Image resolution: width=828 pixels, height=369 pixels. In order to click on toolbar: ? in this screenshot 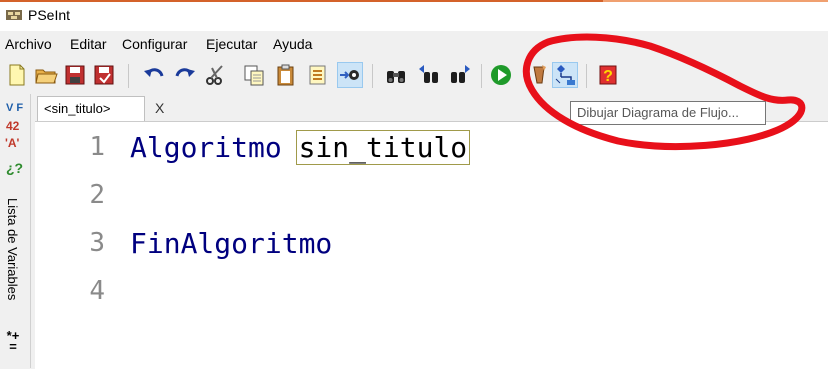, I will do `click(414, 76)`.